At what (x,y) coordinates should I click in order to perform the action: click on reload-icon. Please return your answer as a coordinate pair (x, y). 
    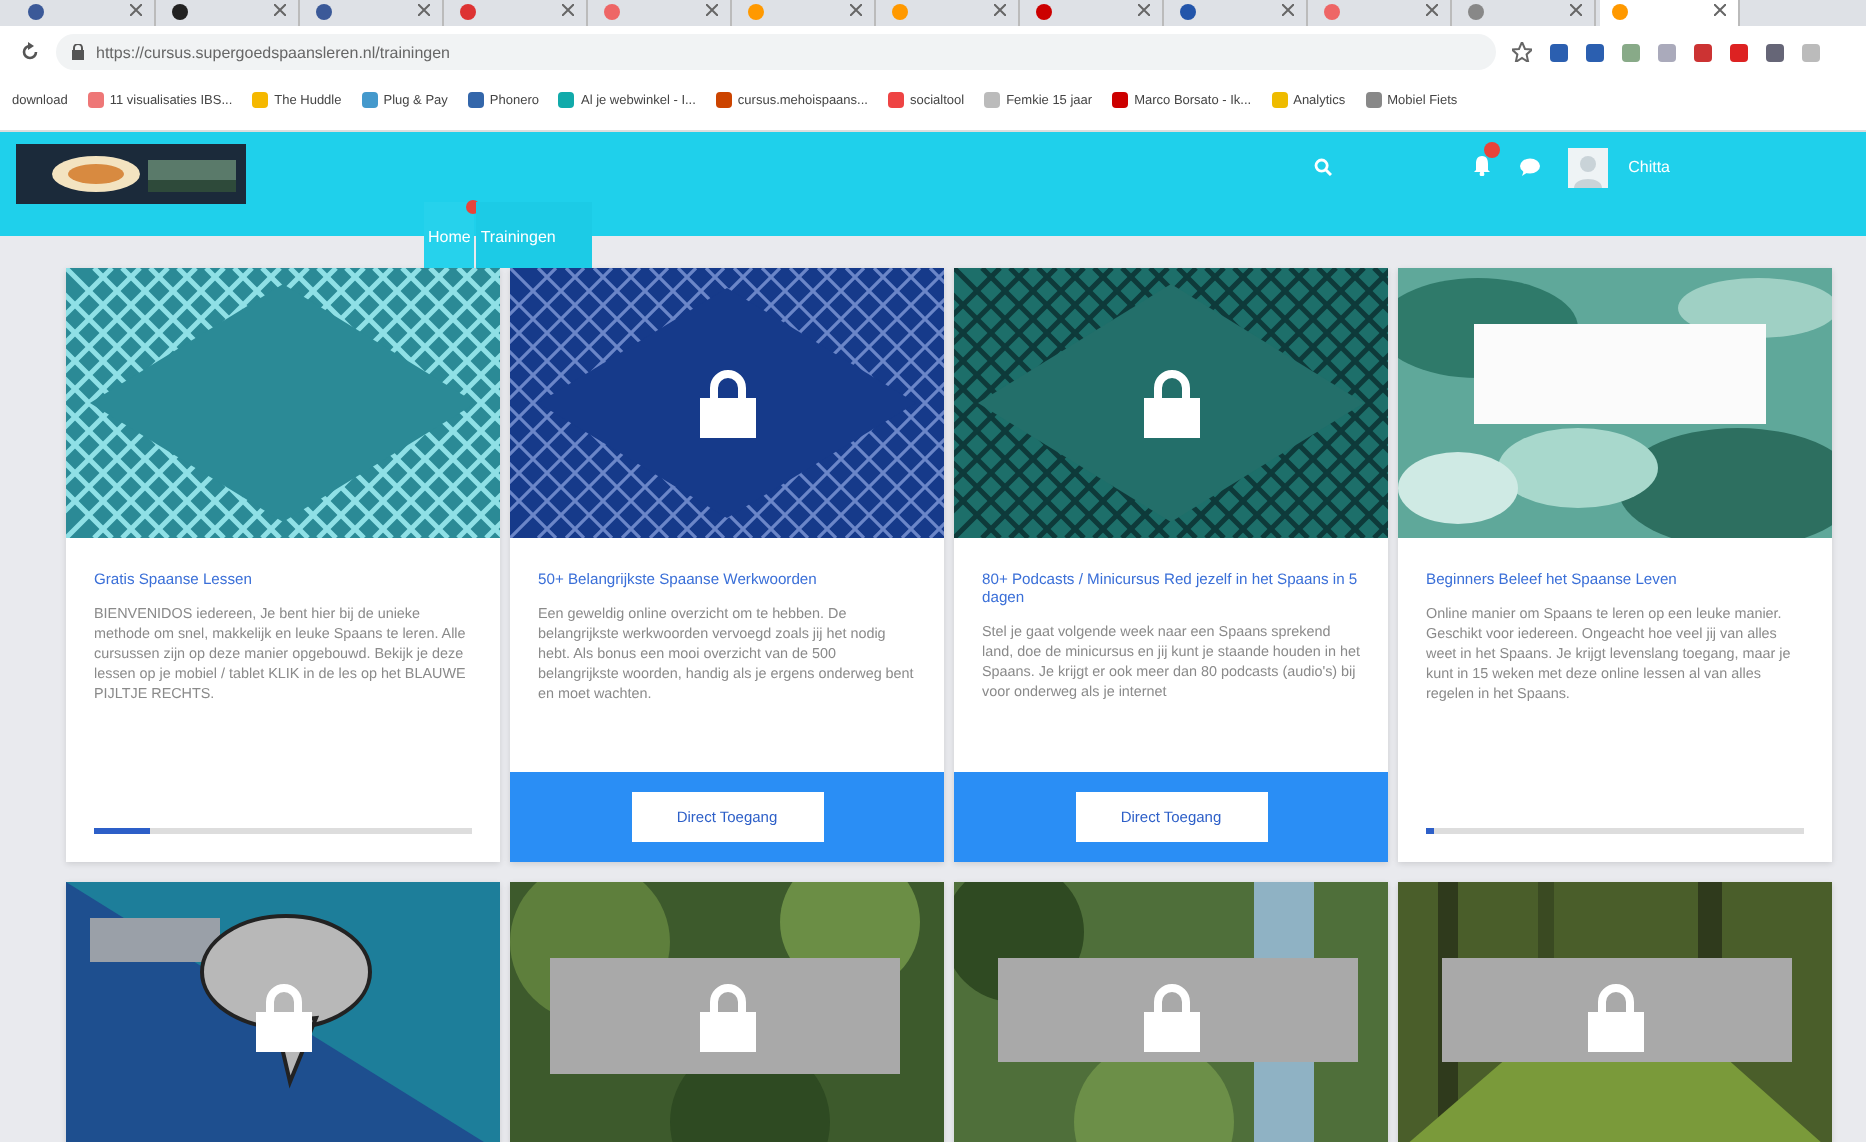
    Looking at the image, I should click on (30, 52).